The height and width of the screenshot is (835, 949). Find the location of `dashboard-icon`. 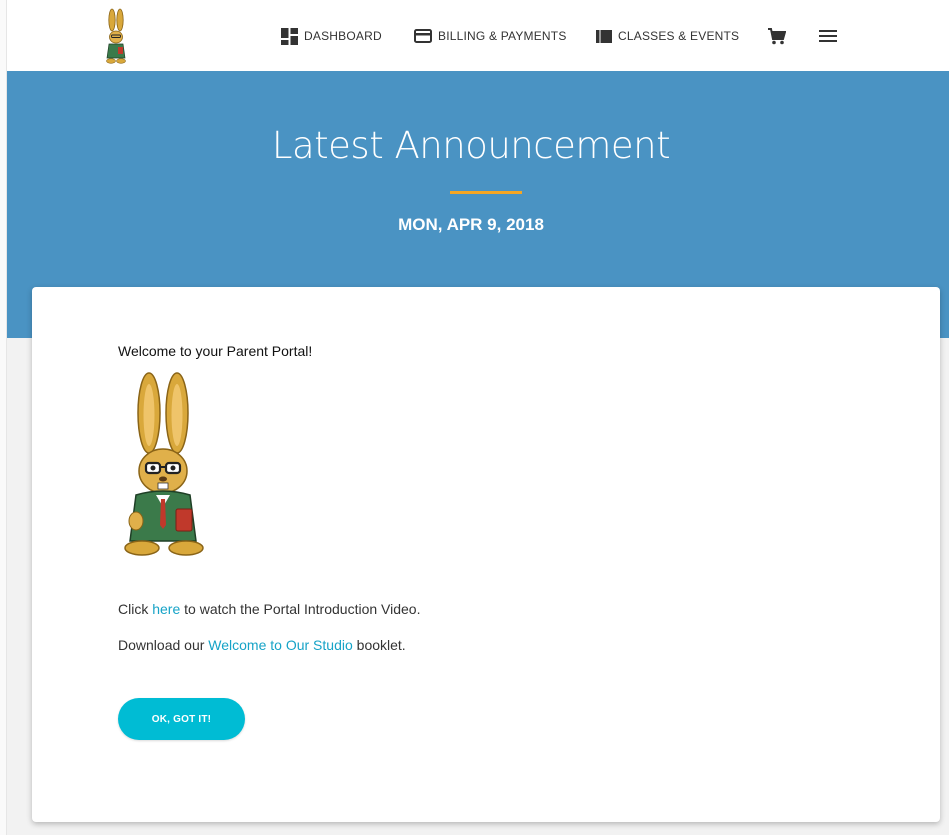

dashboard-icon is located at coordinates (289, 36).